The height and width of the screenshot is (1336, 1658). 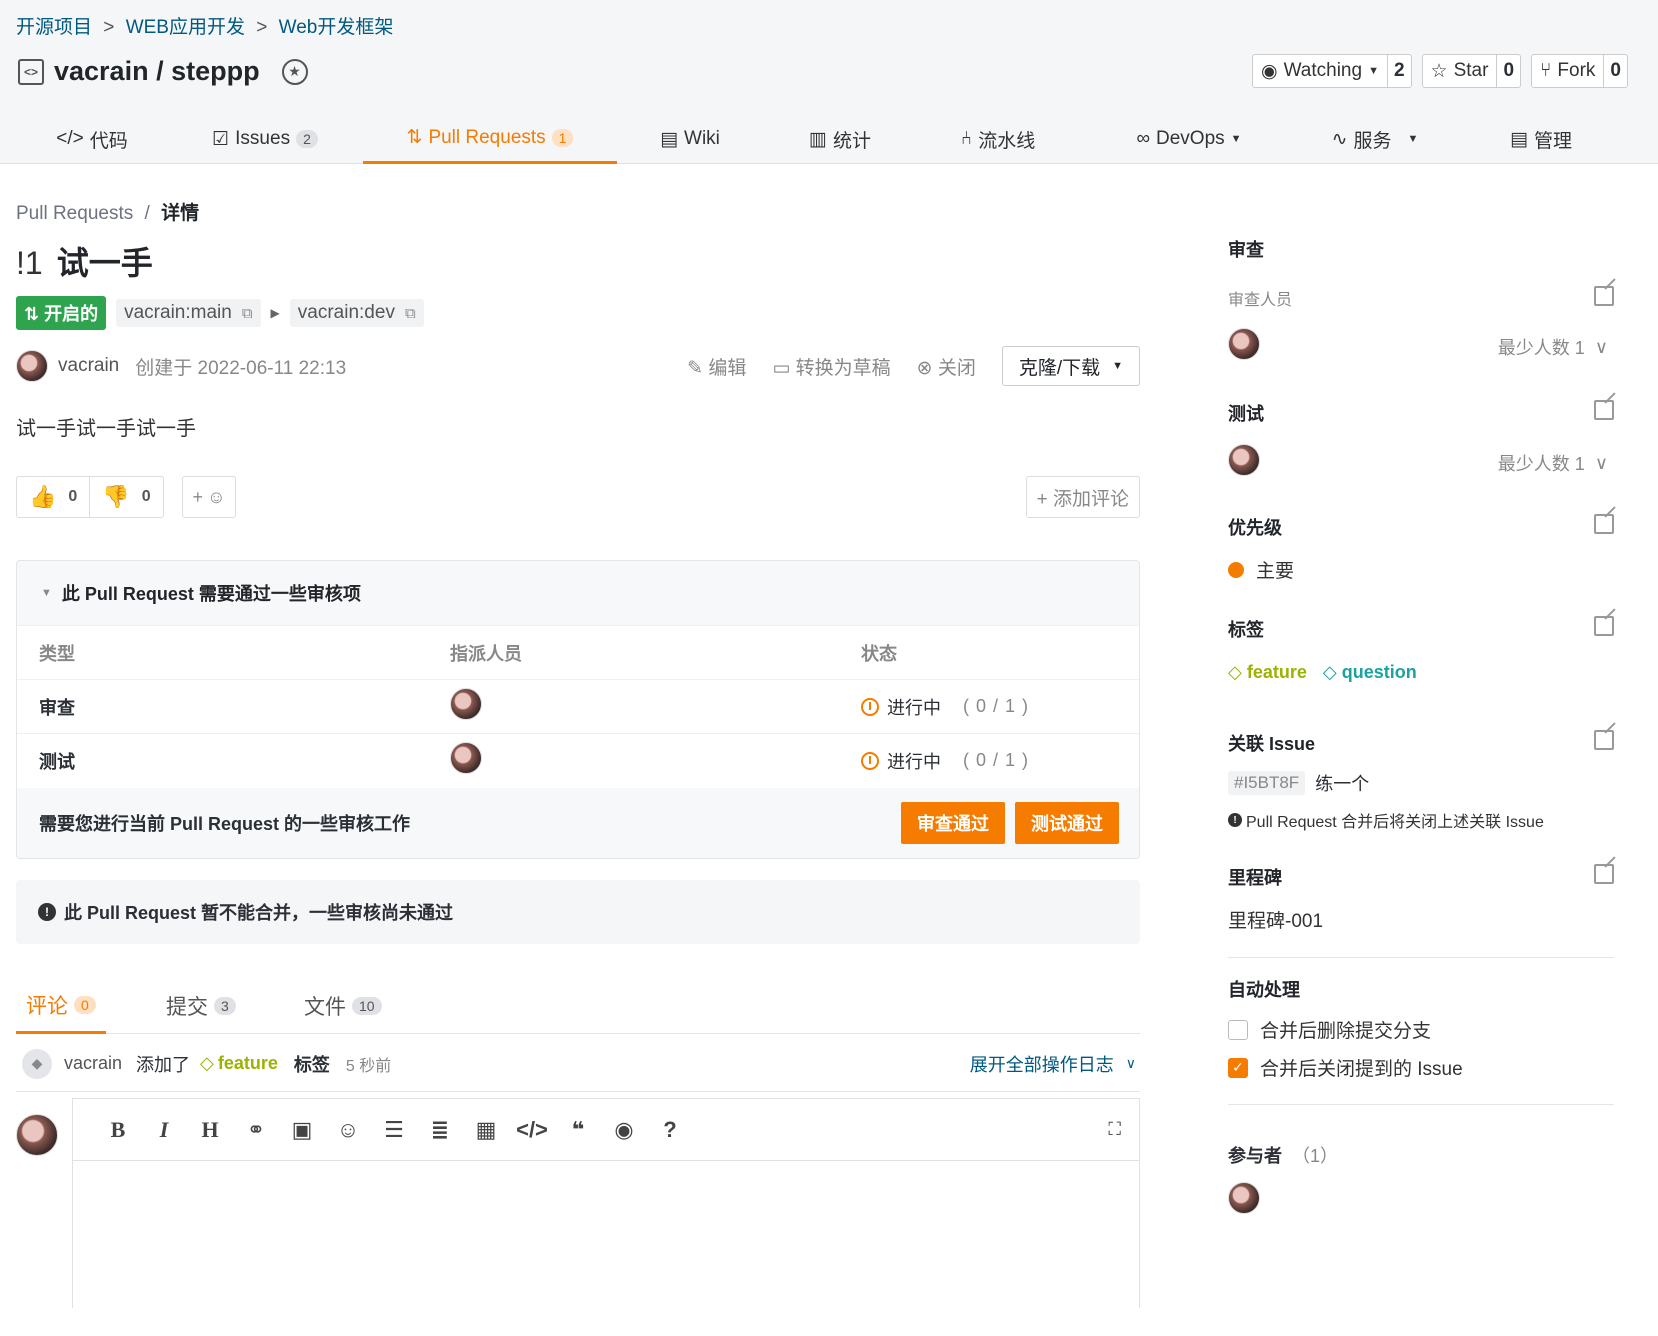 What do you see at coordinates (690, 139) in the screenshot?
I see `tab-wiki: ▤ Wiki` at bounding box center [690, 139].